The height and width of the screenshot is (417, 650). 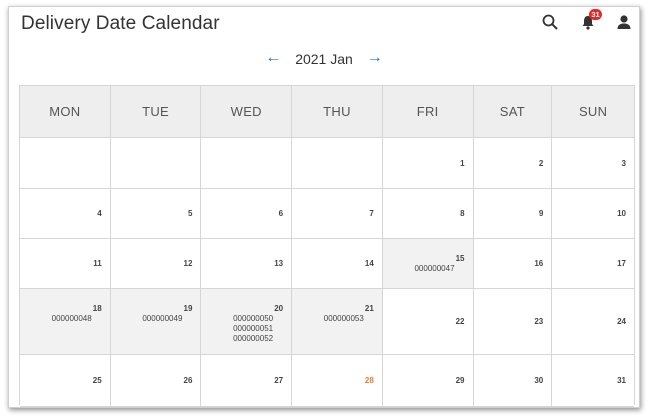 I want to click on day-number: 28, so click(x=369, y=380).